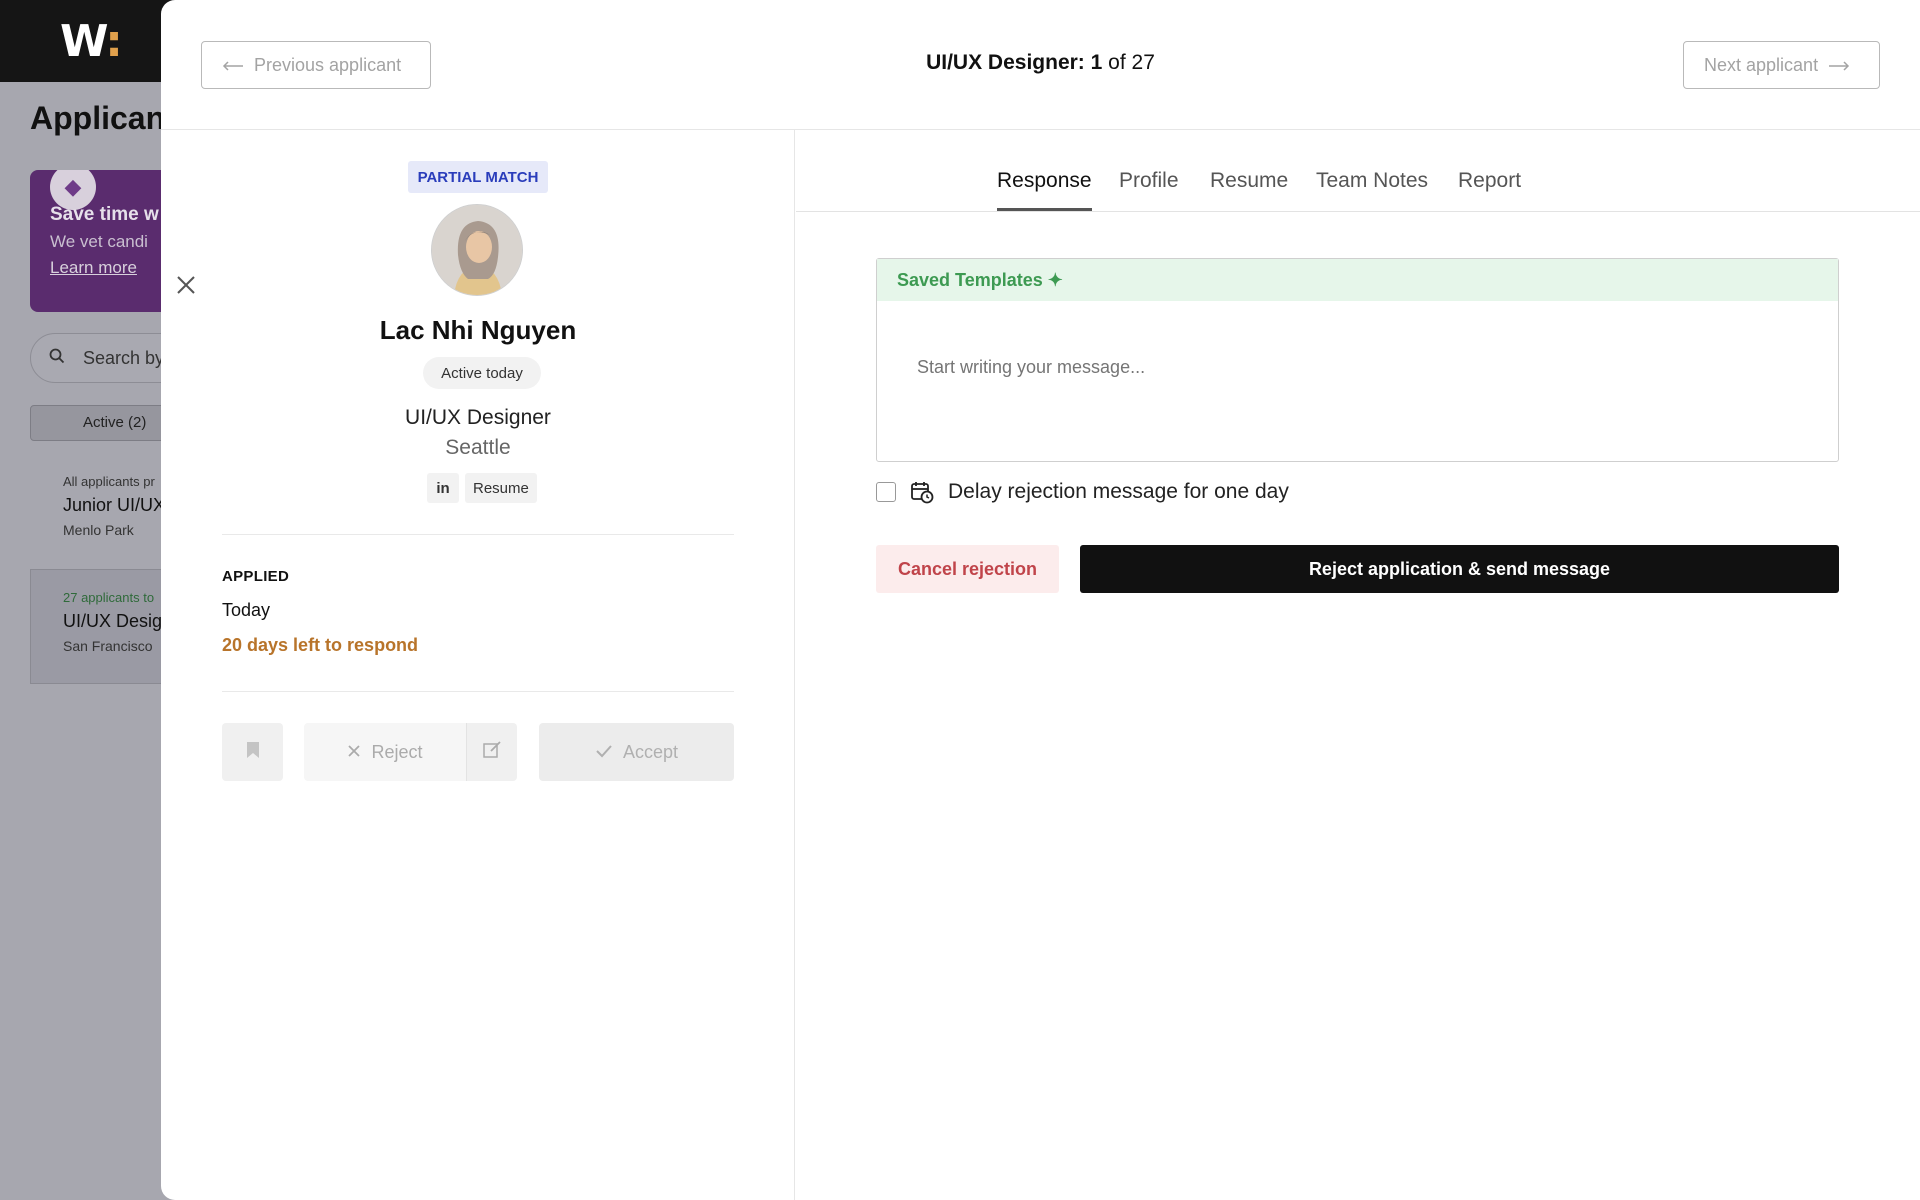 This screenshot has width=1920, height=1200. I want to click on edit-rejection-button, so click(491, 752).